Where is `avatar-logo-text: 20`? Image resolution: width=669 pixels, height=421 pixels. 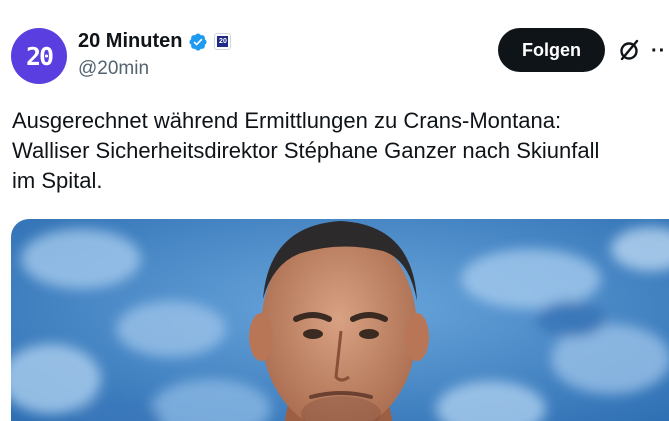 avatar-logo-text: 20 is located at coordinates (39, 56).